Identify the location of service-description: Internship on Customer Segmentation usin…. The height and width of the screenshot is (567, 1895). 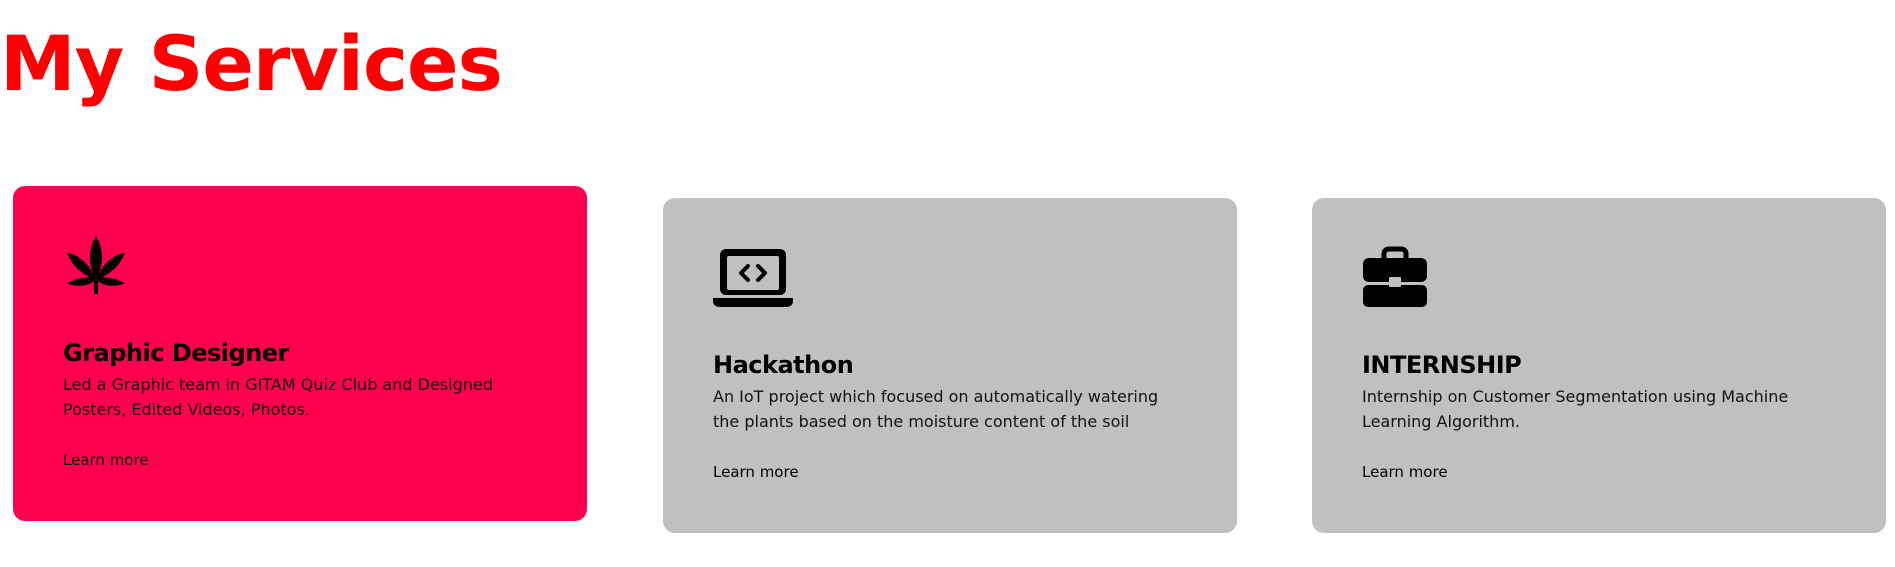
(1575, 409).